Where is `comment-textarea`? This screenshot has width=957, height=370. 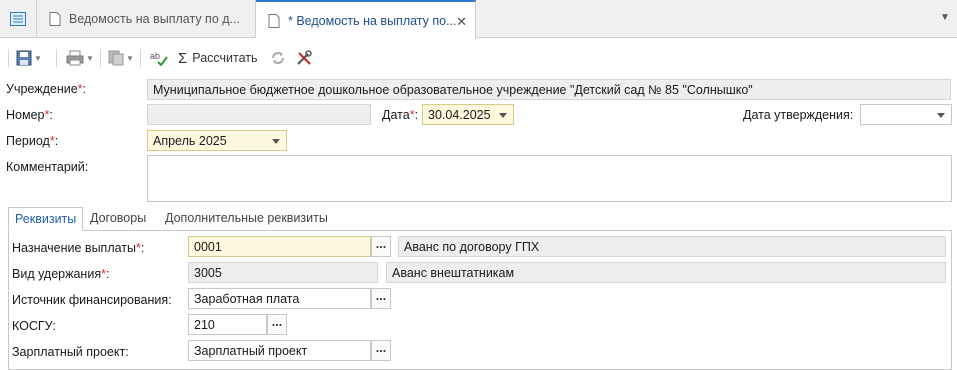 comment-textarea is located at coordinates (549, 178).